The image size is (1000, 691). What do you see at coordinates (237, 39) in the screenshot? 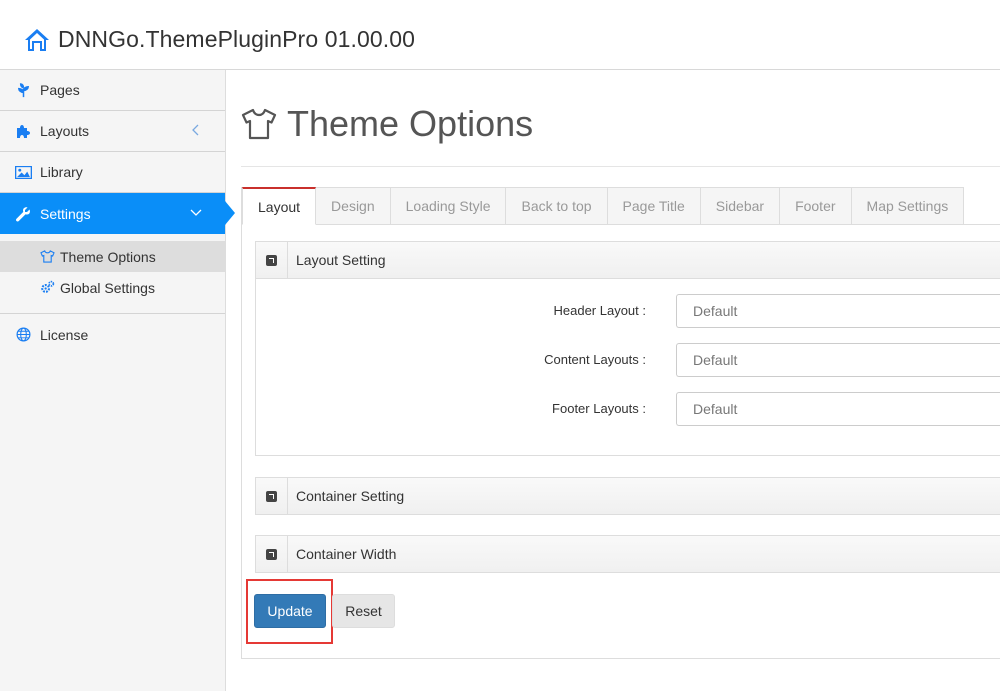
I see `app-title: DNNGo.ThemePluginPro 01.00.00` at bounding box center [237, 39].